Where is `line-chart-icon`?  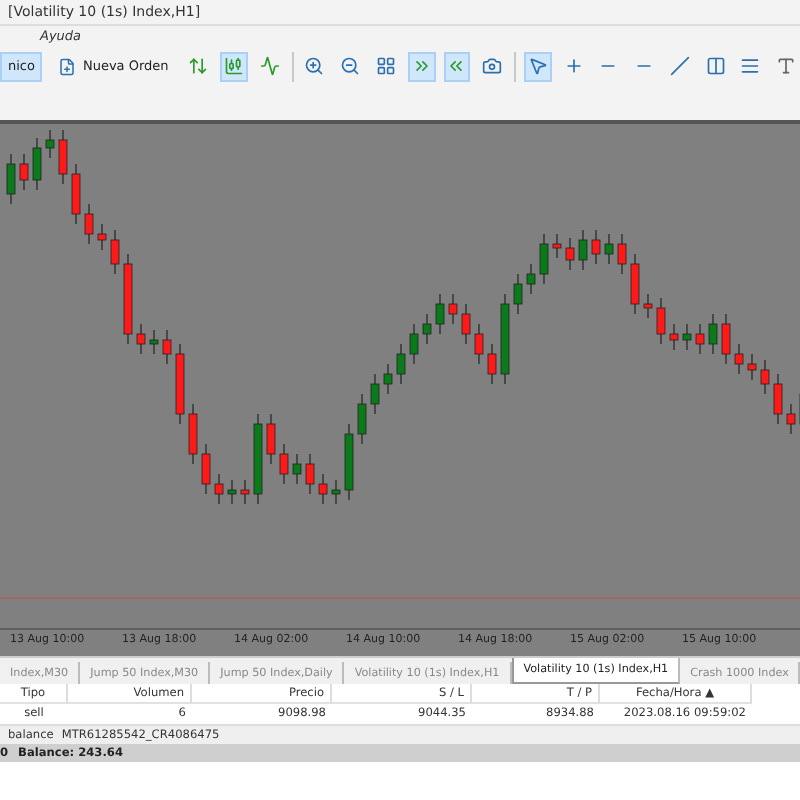 line-chart-icon is located at coordinates (269, 66).